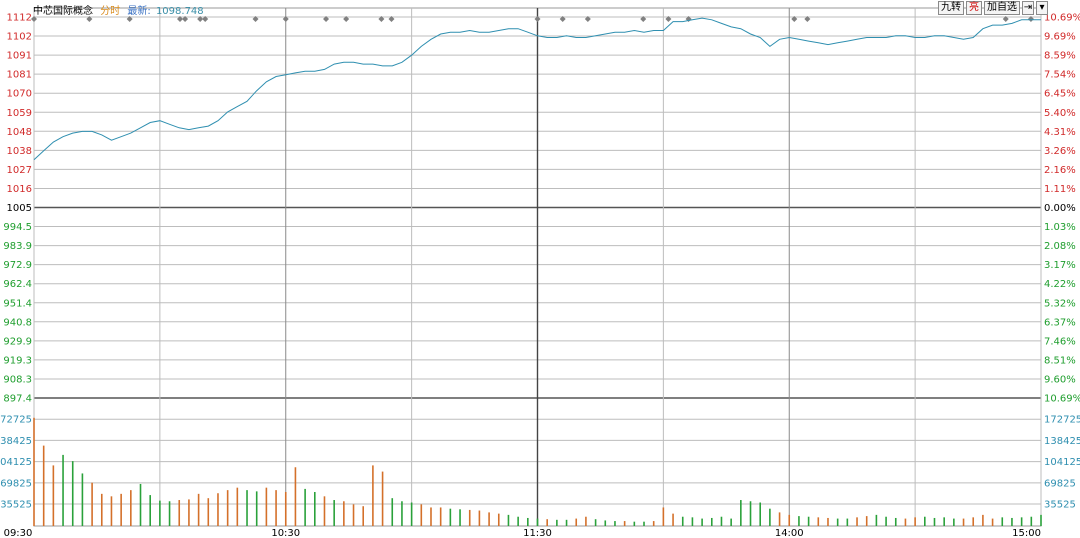 This screenshot has height=538, width=1080. Describe the element at coordinates (1060, 75) in the screenshot. I see `percent-tick-label: 7.54%` at that location.